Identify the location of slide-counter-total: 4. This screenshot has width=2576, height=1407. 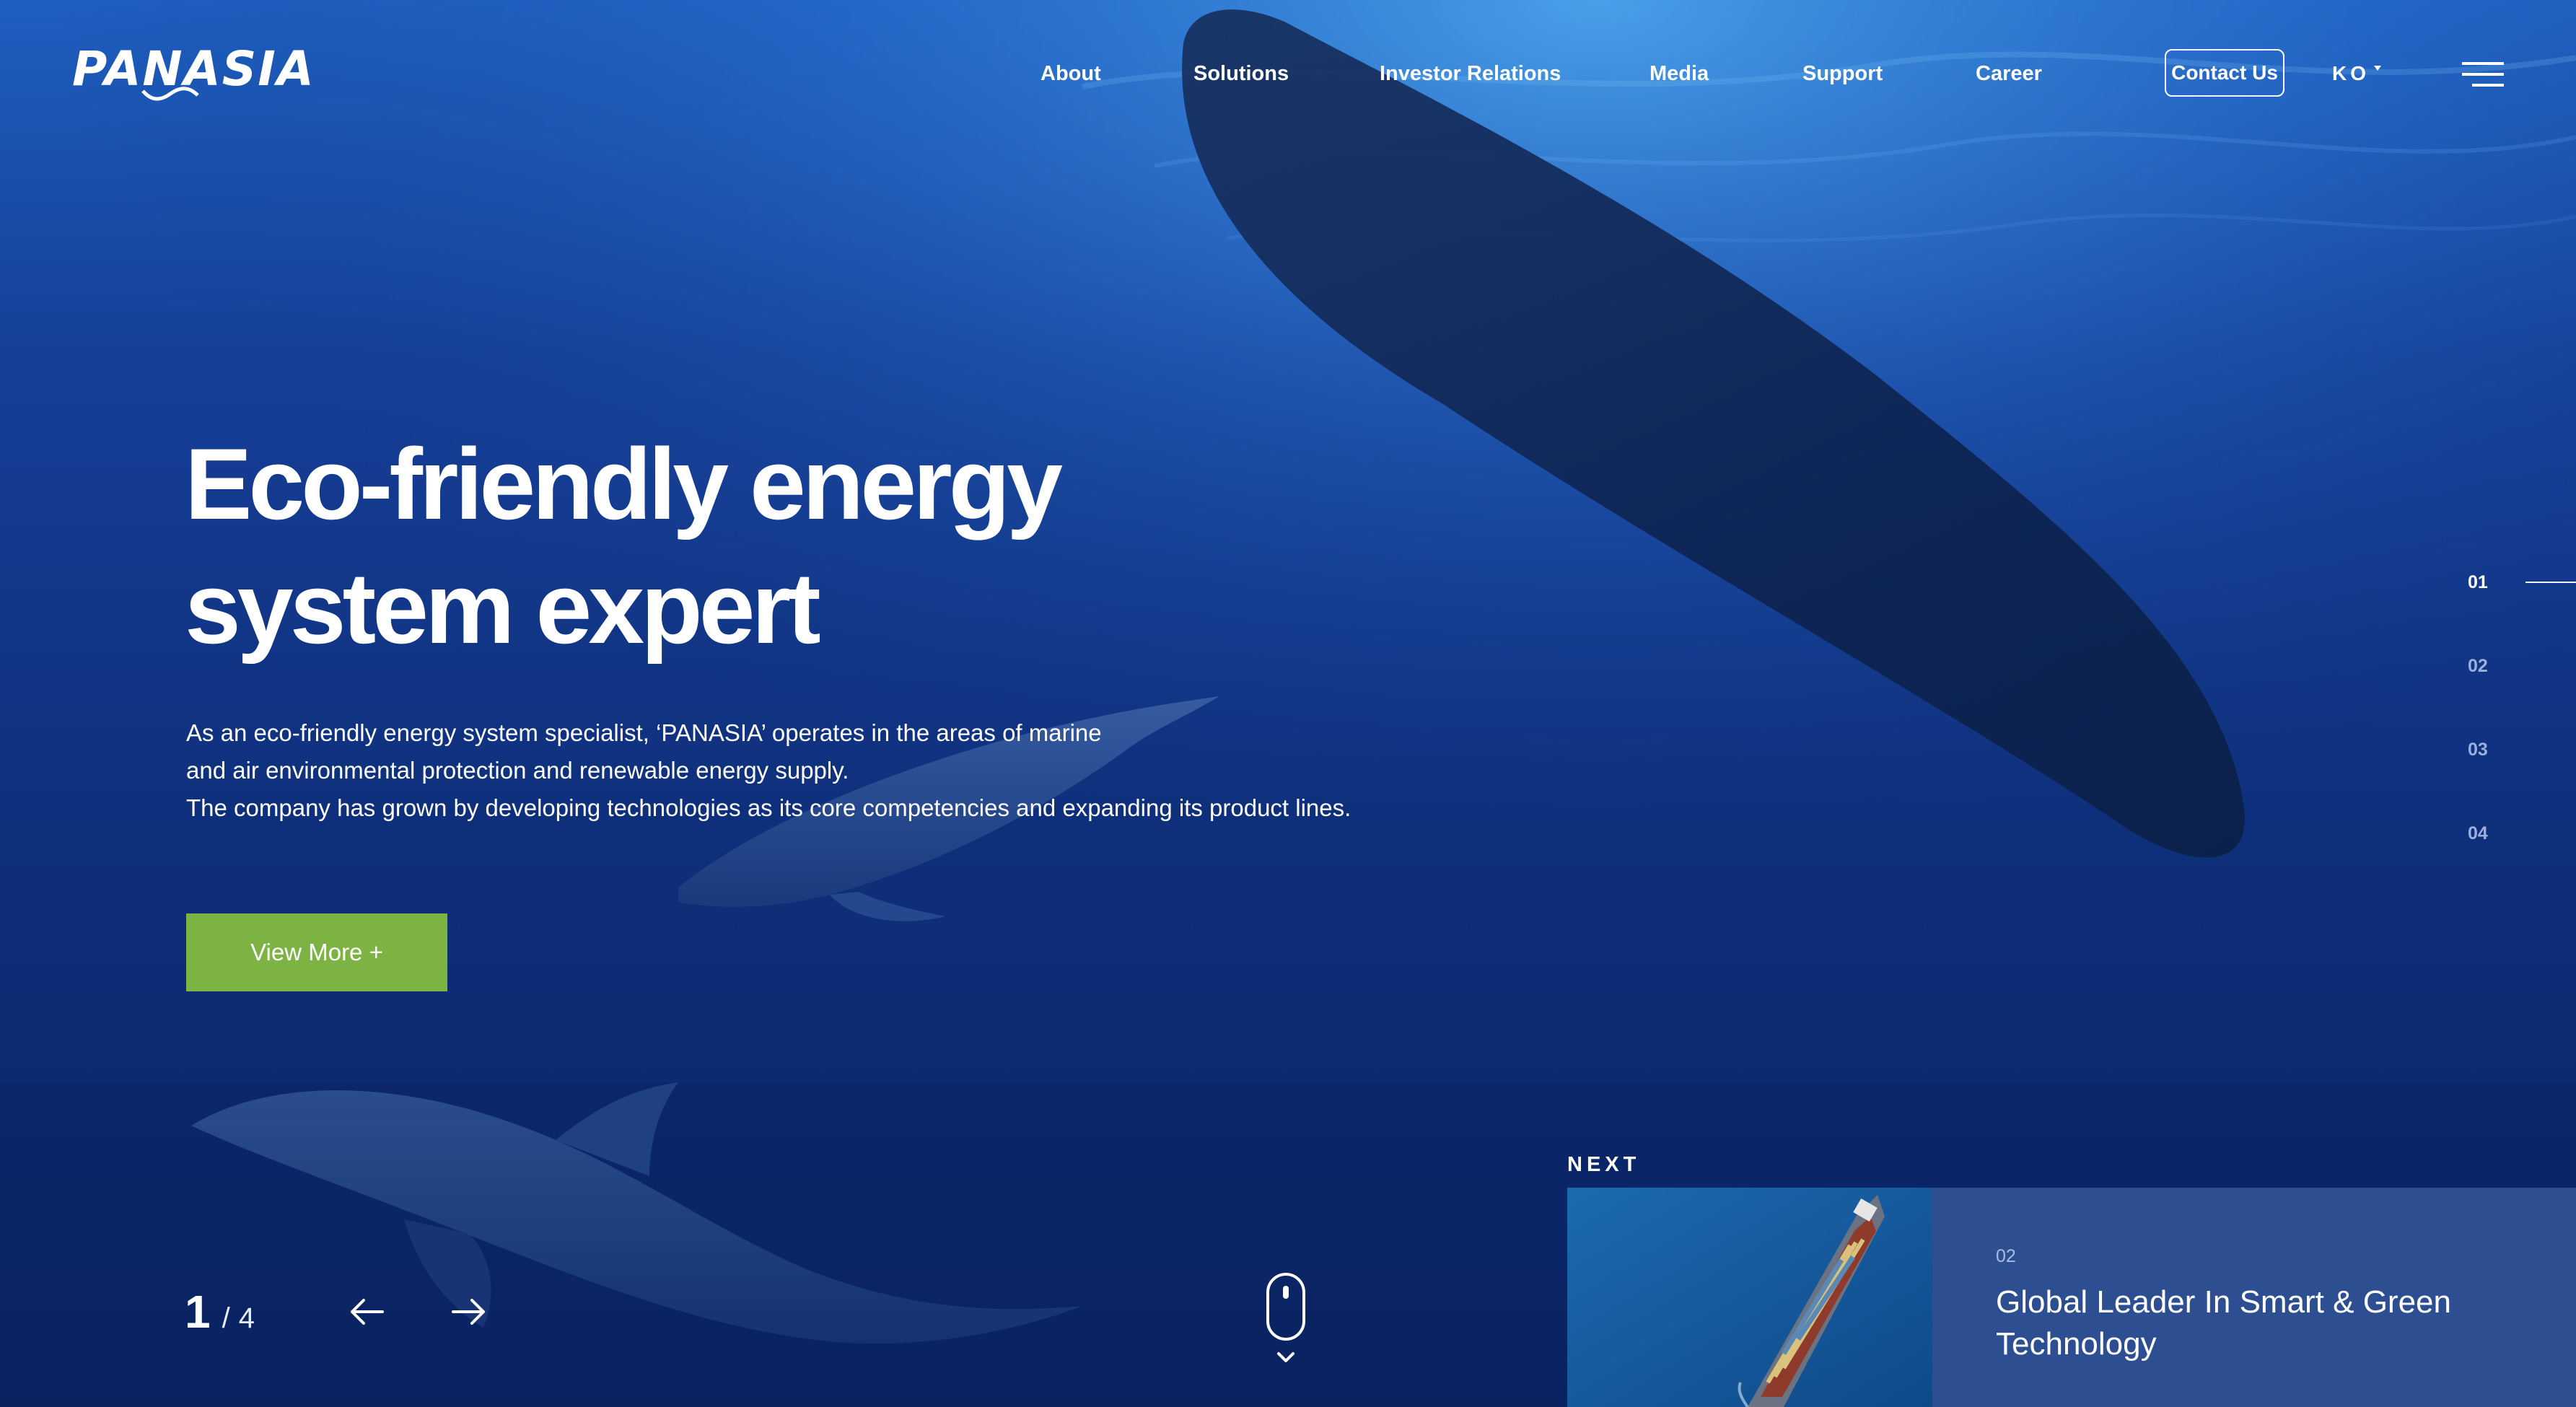
(247, 1318).